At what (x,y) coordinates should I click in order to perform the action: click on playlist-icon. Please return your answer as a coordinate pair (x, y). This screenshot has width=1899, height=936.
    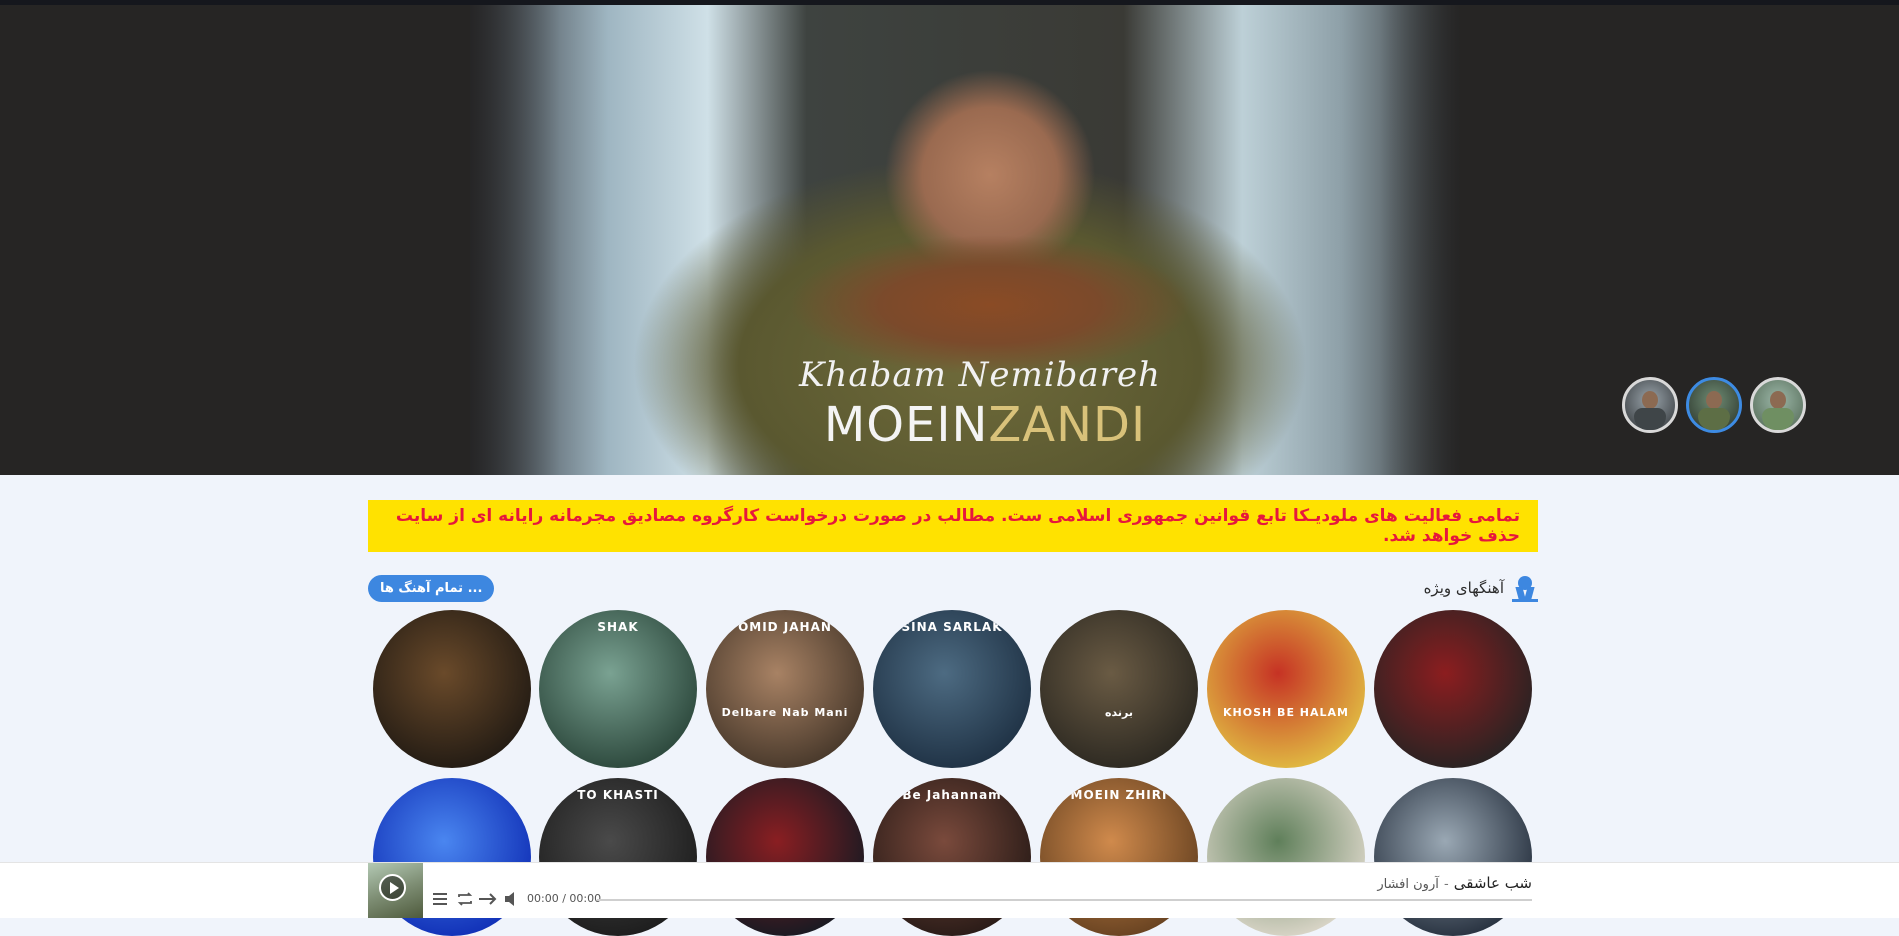
    Looking at the image, I should click on (441, 899).